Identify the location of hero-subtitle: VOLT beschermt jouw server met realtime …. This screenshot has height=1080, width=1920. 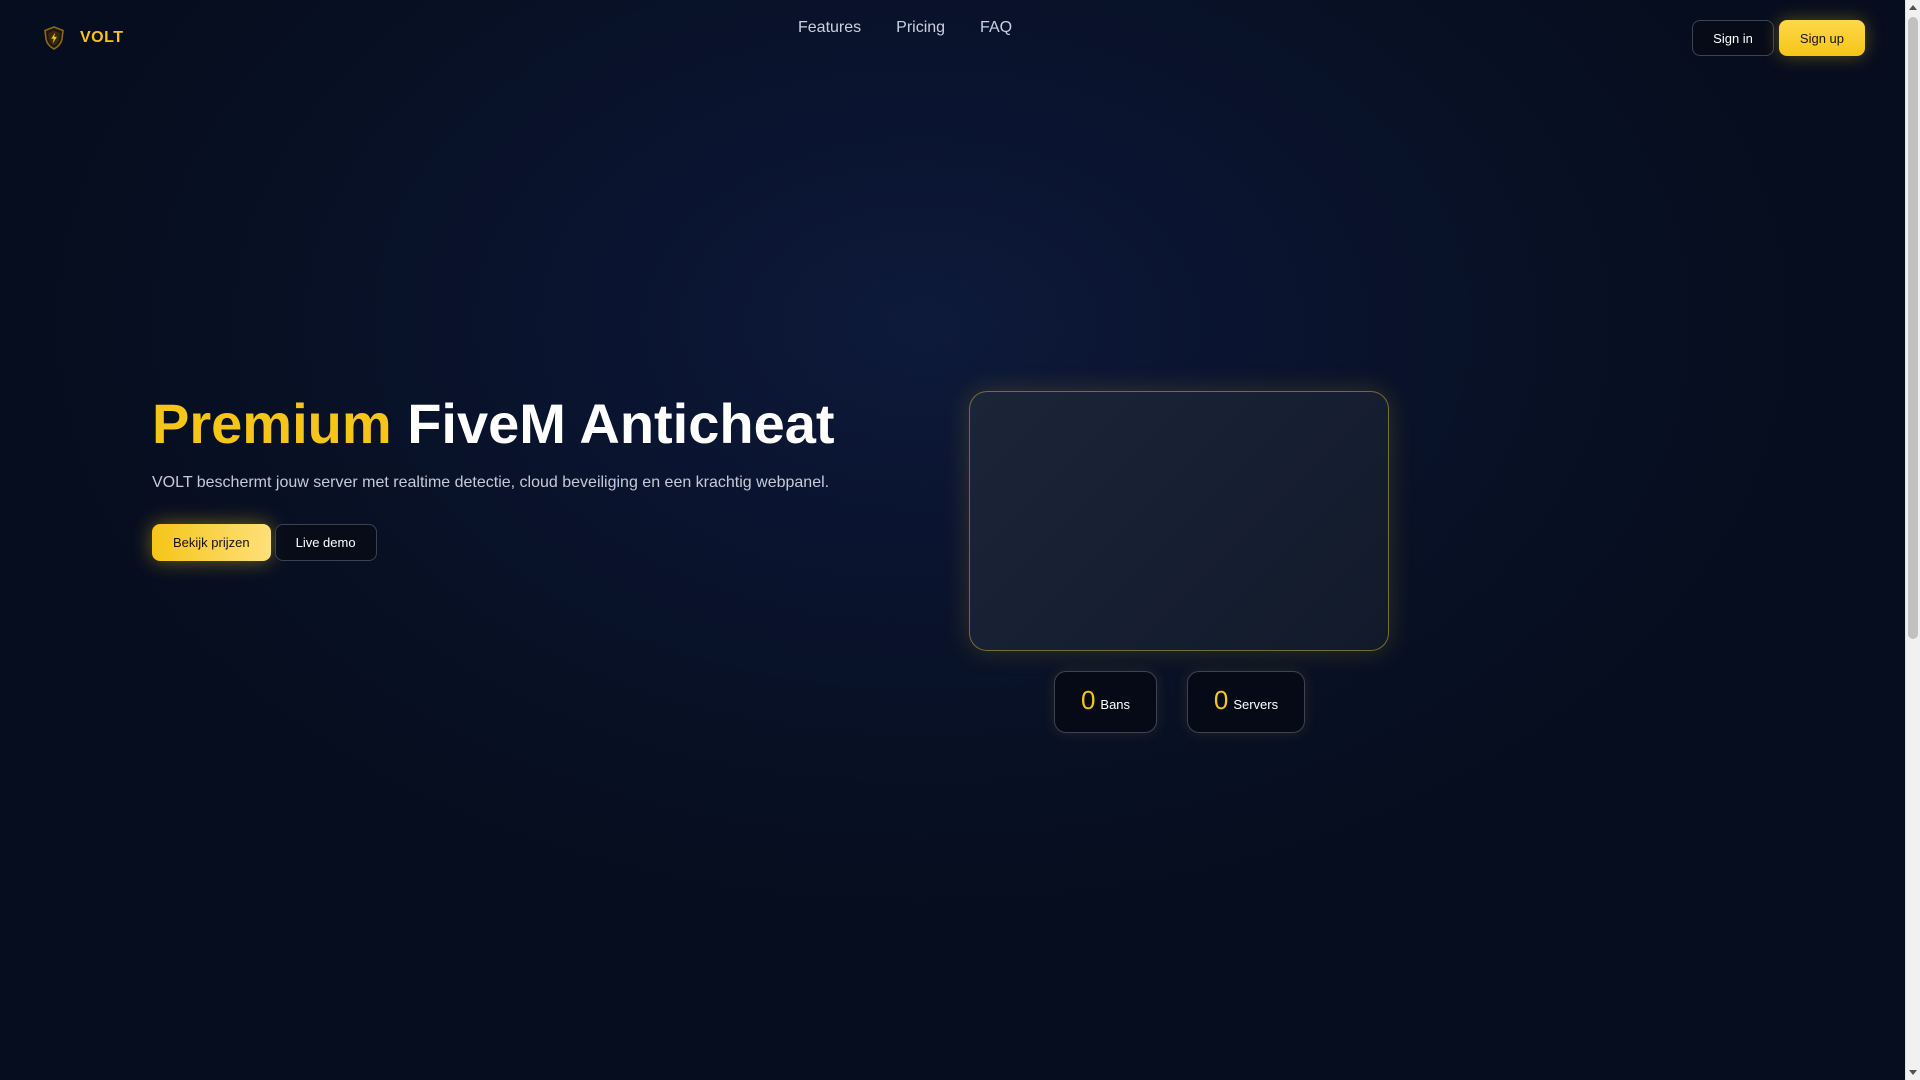
(491, 482).